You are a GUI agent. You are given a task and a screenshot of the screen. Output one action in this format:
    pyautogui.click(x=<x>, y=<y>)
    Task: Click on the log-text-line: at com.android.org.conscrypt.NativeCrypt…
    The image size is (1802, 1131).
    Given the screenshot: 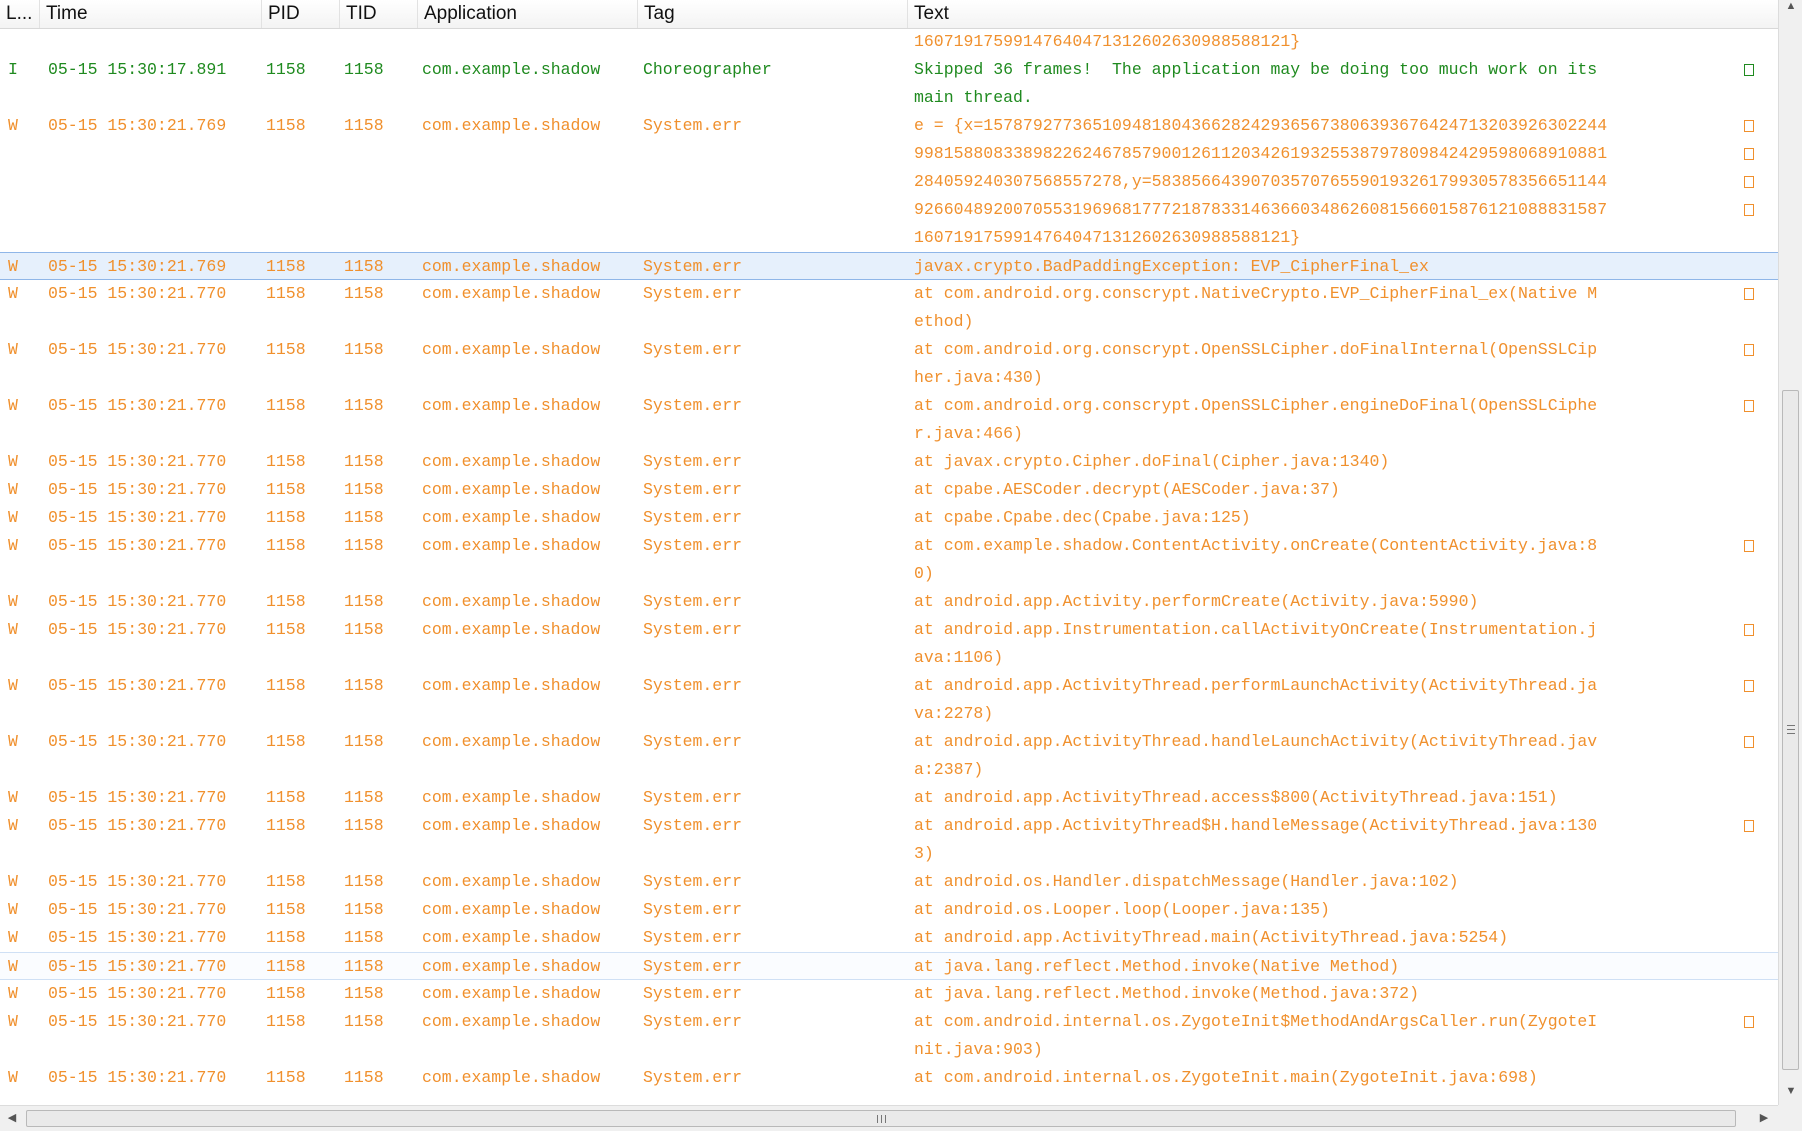 What is the action you would take?
    pyautogui.click(x=1256, y=293)
    